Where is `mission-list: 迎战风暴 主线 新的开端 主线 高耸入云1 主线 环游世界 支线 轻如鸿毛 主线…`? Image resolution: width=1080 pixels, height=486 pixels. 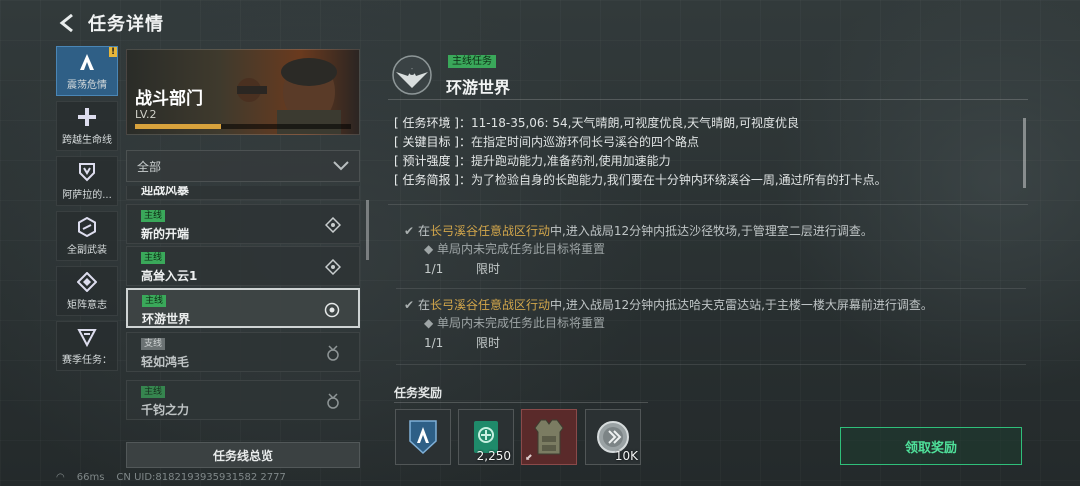
mission-list: 迎战风暴 主线 新的开端 主线 高耸入云1 主线 环游世界 支线 轻如鸿毛 主线… is located at coordinates (243, 309).